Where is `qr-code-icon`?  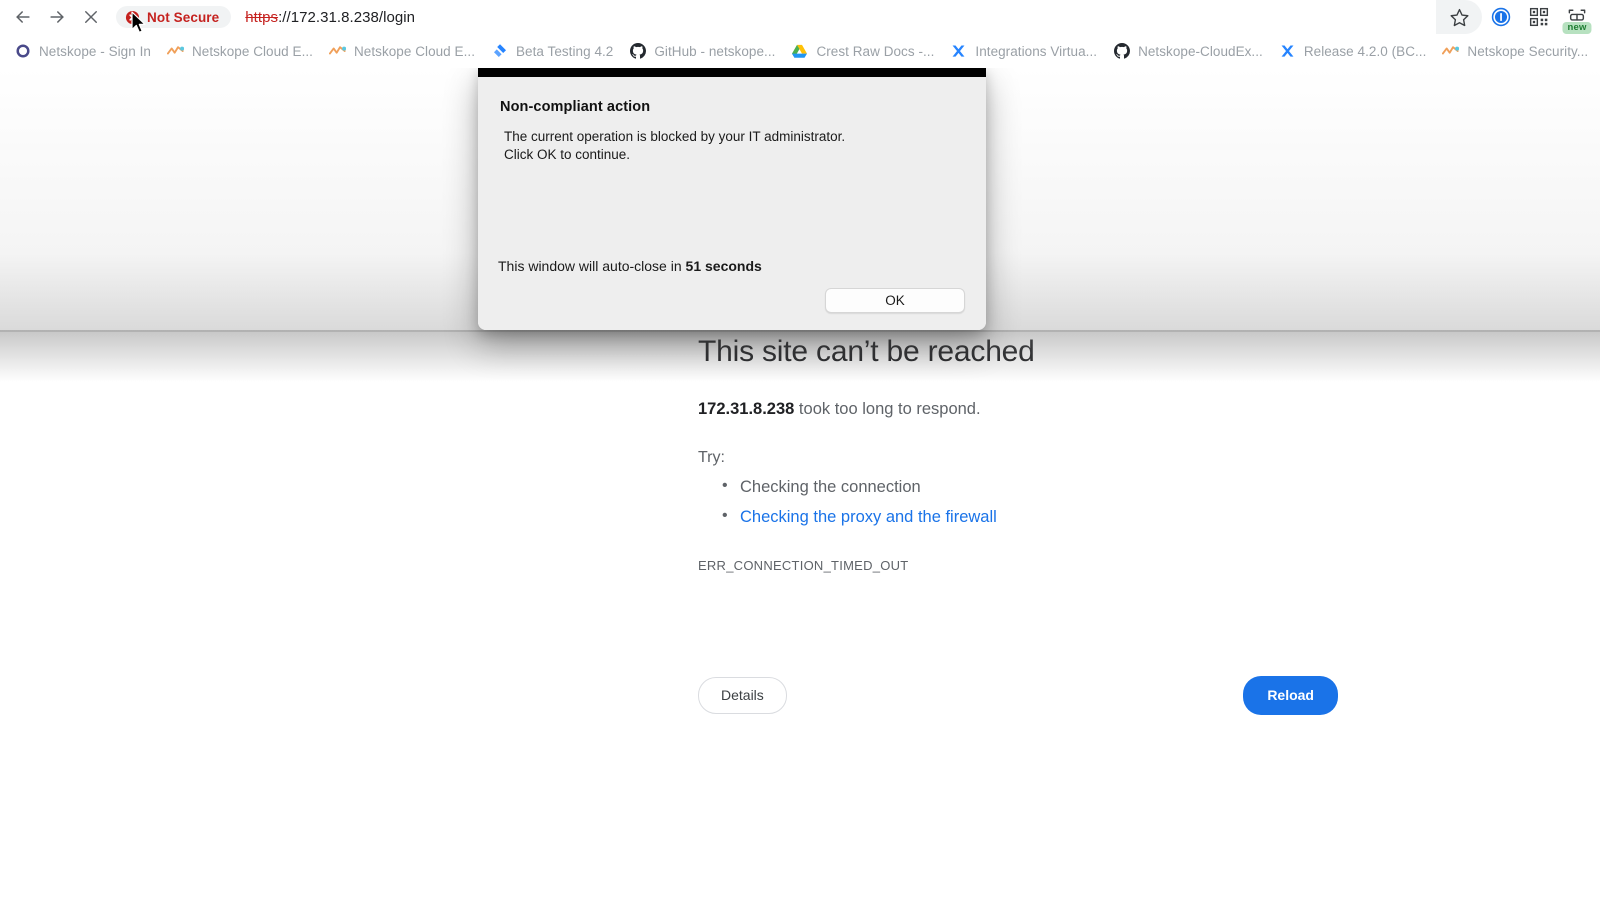 qr-code-icon is located at coordinates (1539, 17).